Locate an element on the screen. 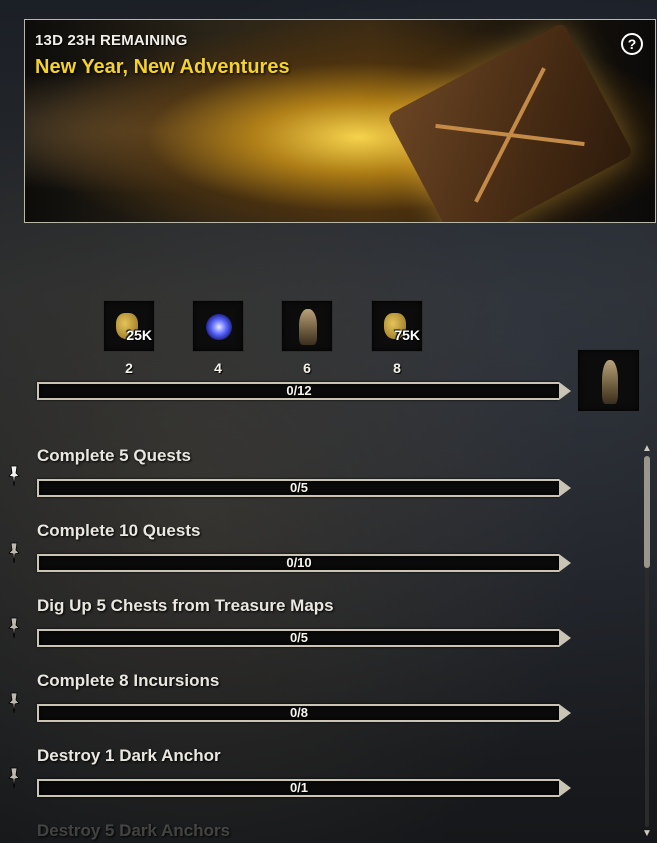 The image size is (657, 843). task-title: Destroy 5 Dark Anchors is located at coordinates (134, 830).